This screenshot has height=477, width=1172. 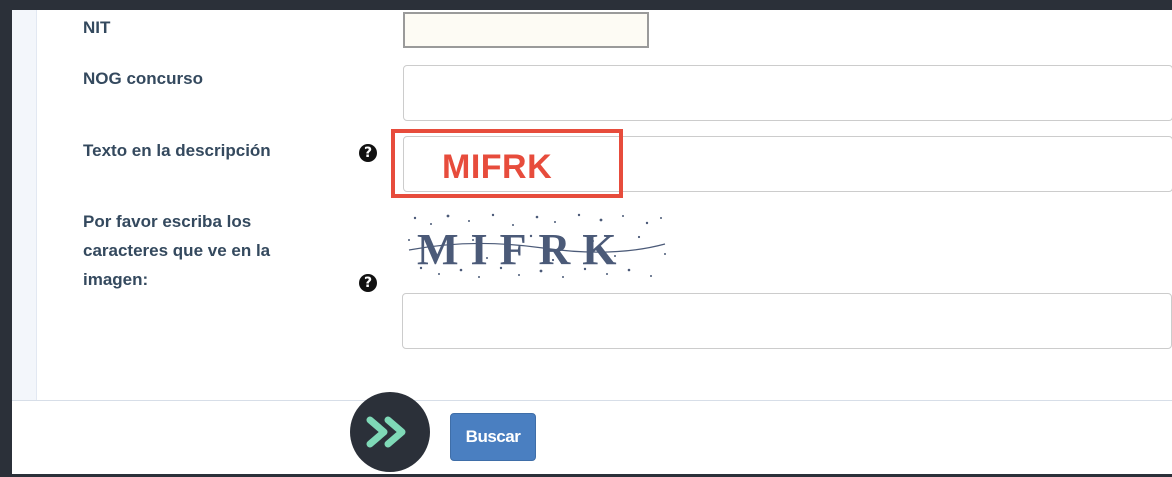 I want to click on search-button: Buscar, so click(x=493, y=437).